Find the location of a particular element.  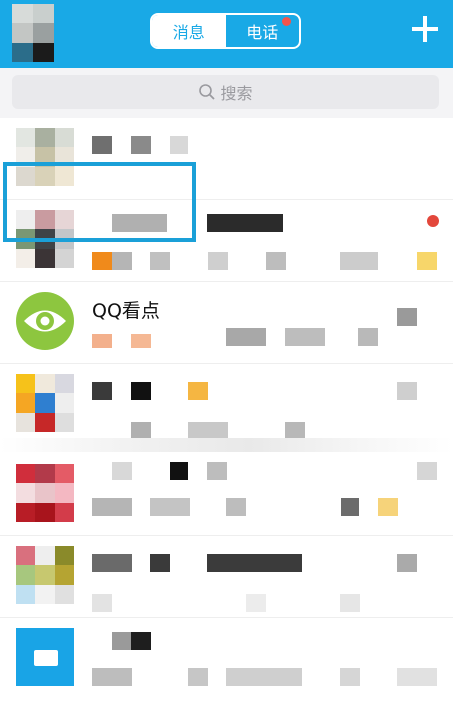

eye-icon is located at coordinates (45, 321).